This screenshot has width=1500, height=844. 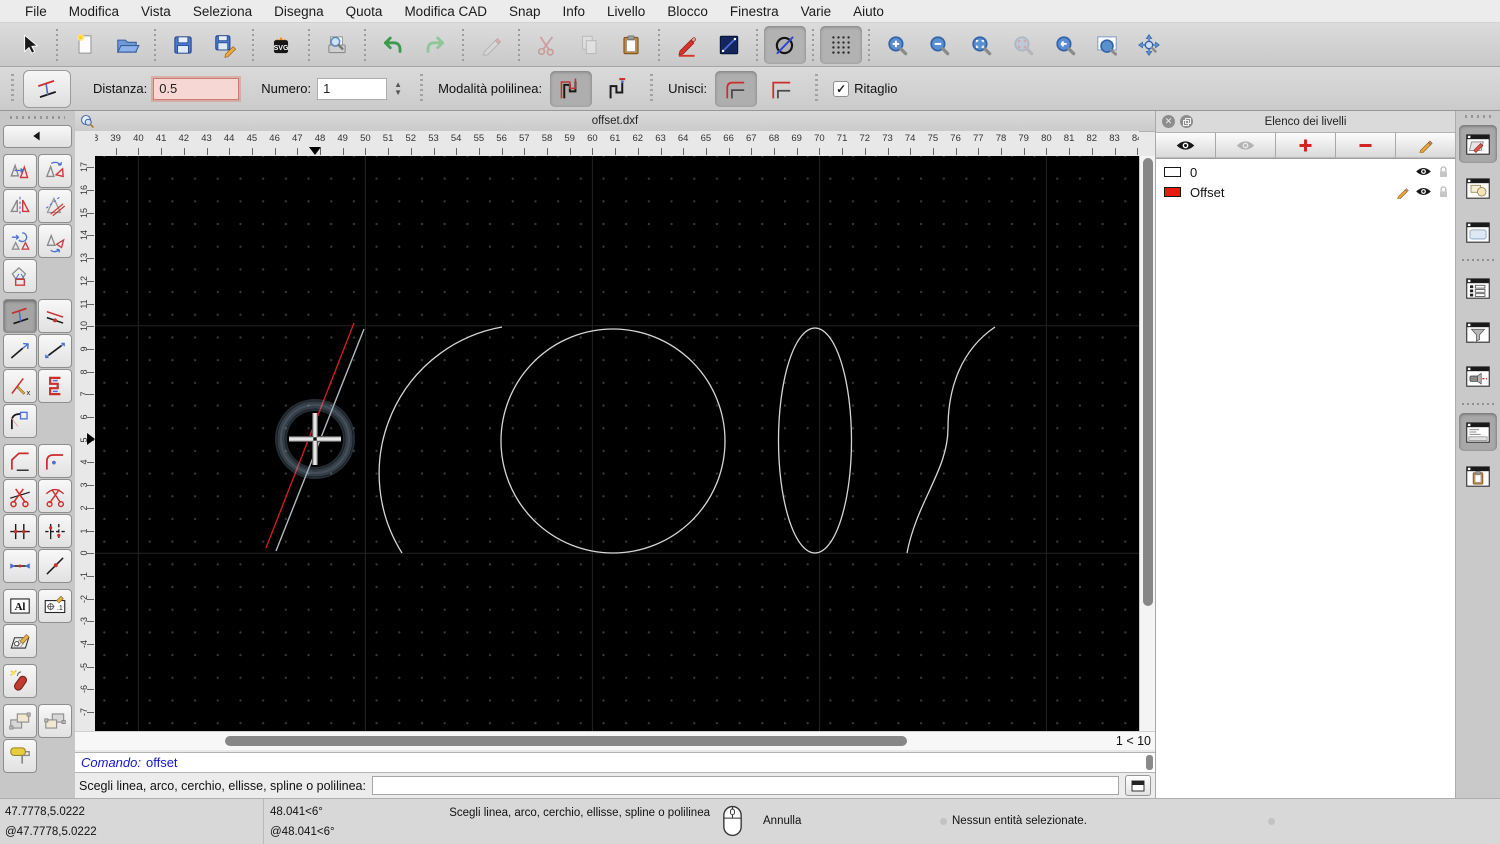 What do you see at coordinates (1065, 45) in the screenshot?
I see `zoom-previous-button` at bounding box center [1065, 45].